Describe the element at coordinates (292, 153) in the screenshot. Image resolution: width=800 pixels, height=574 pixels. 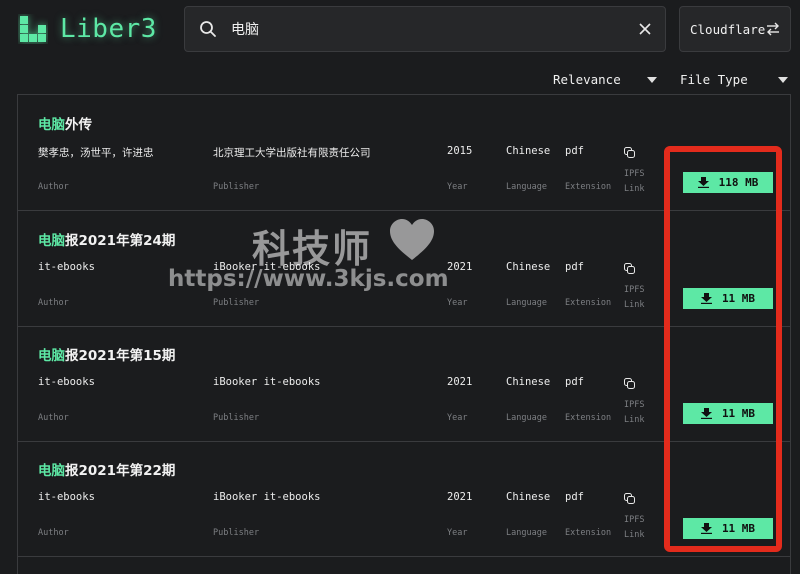
I see `publisher-value: 北京理工大学出版社有限责任公司` at that location.